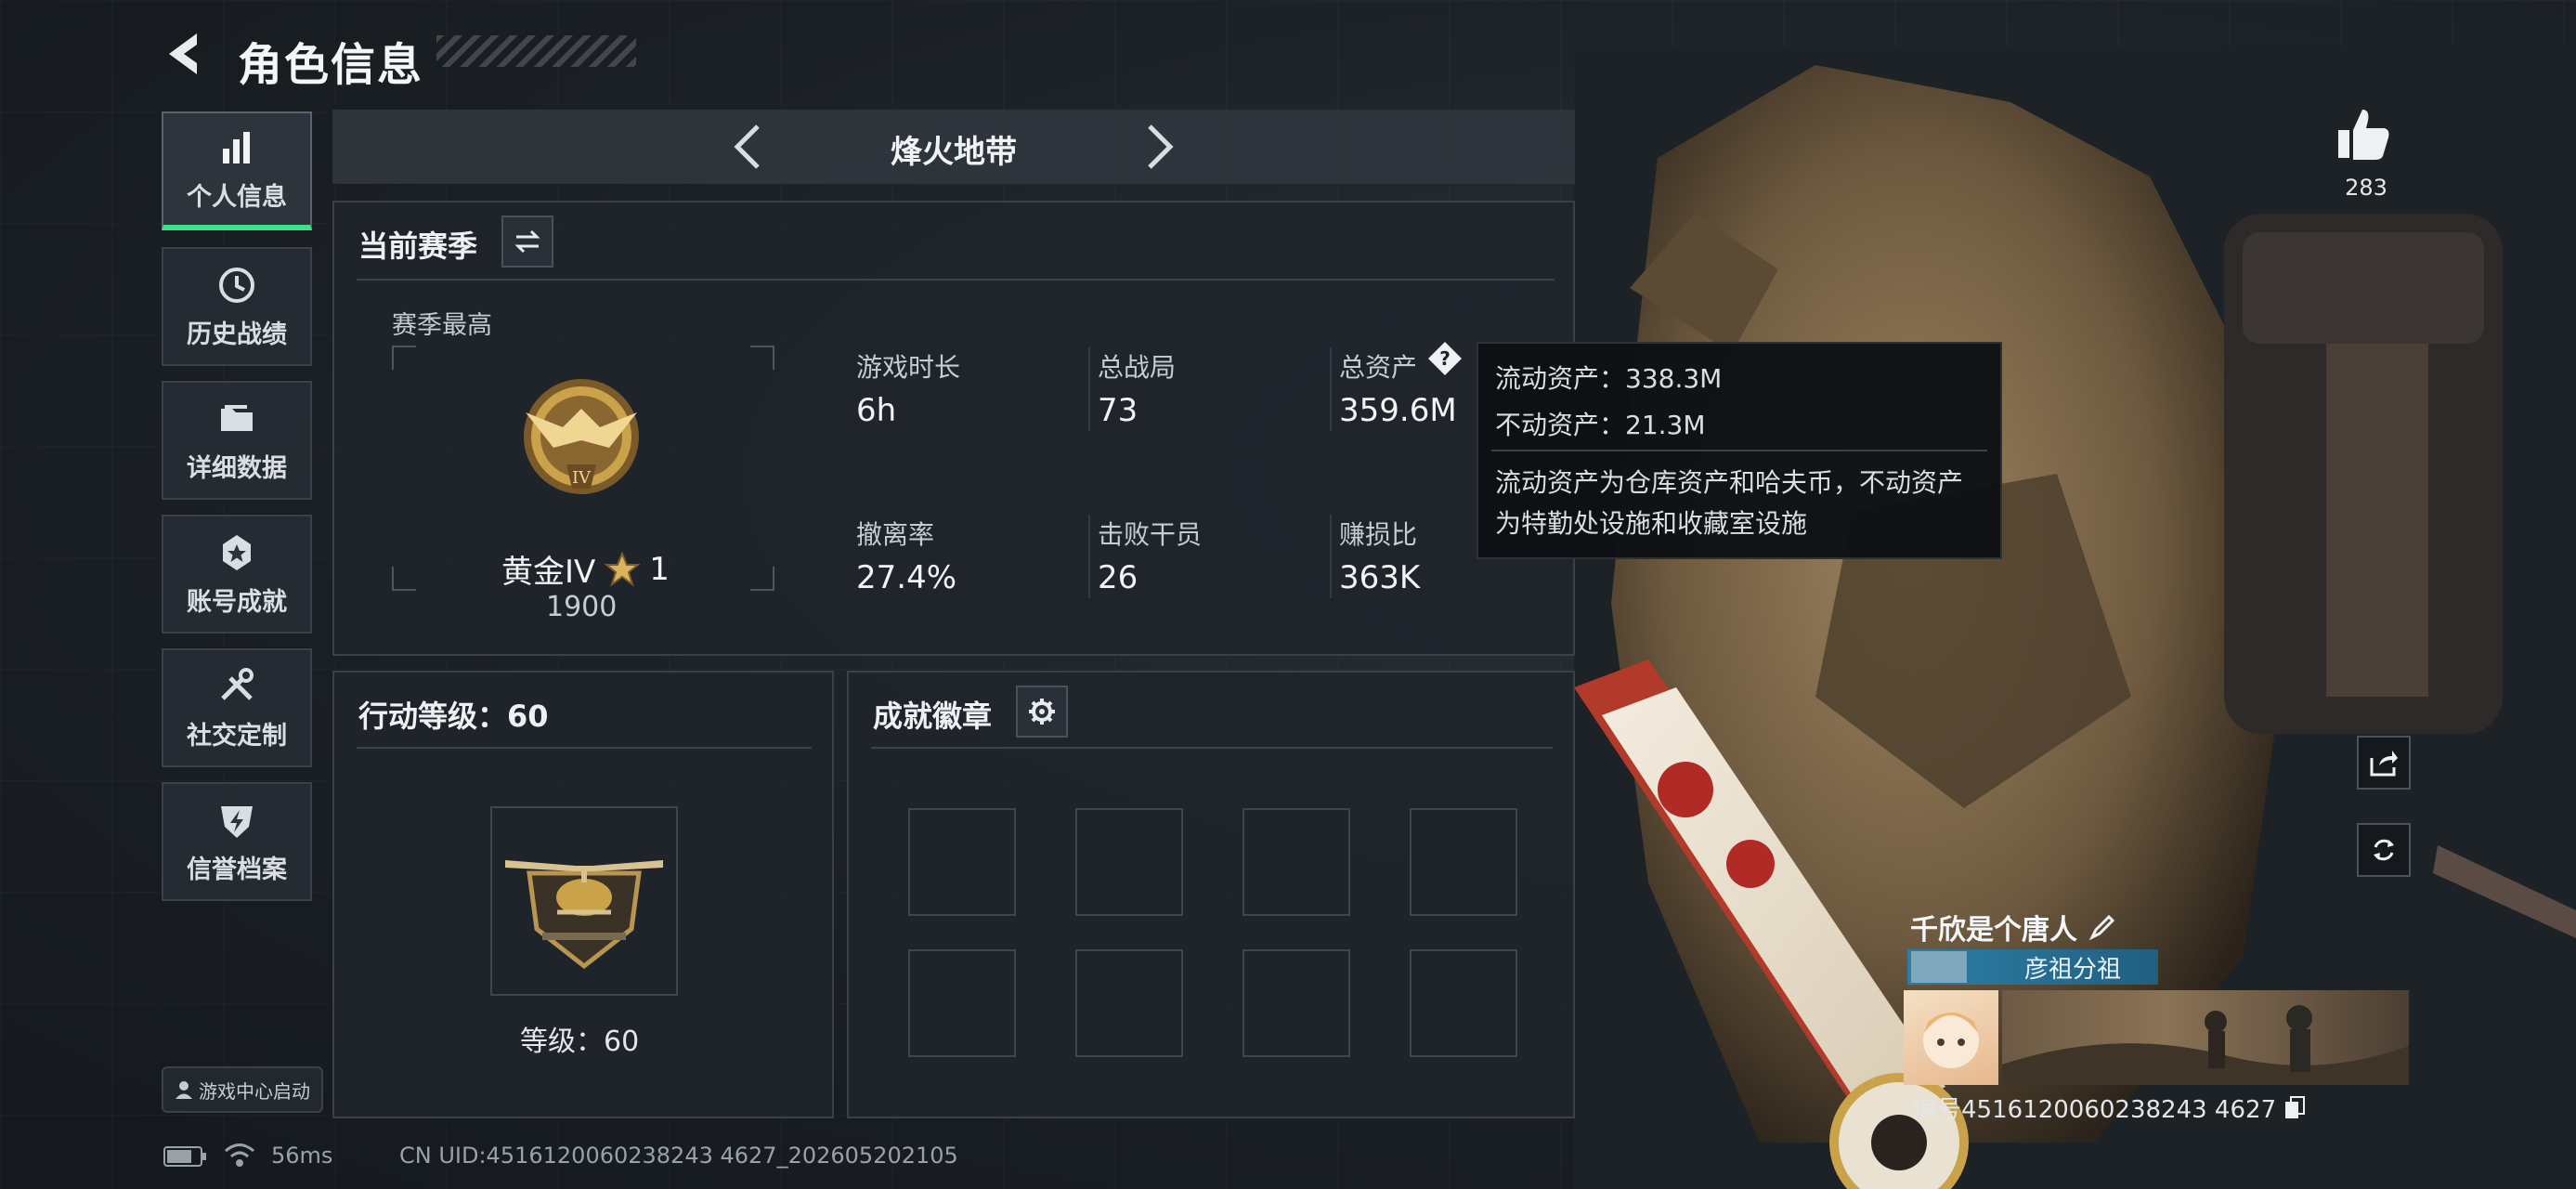 The height and width of the screenshot is (1189, 2576). I want to click on achievement-badges-panel: 成就徽章, so click(1211, 894).